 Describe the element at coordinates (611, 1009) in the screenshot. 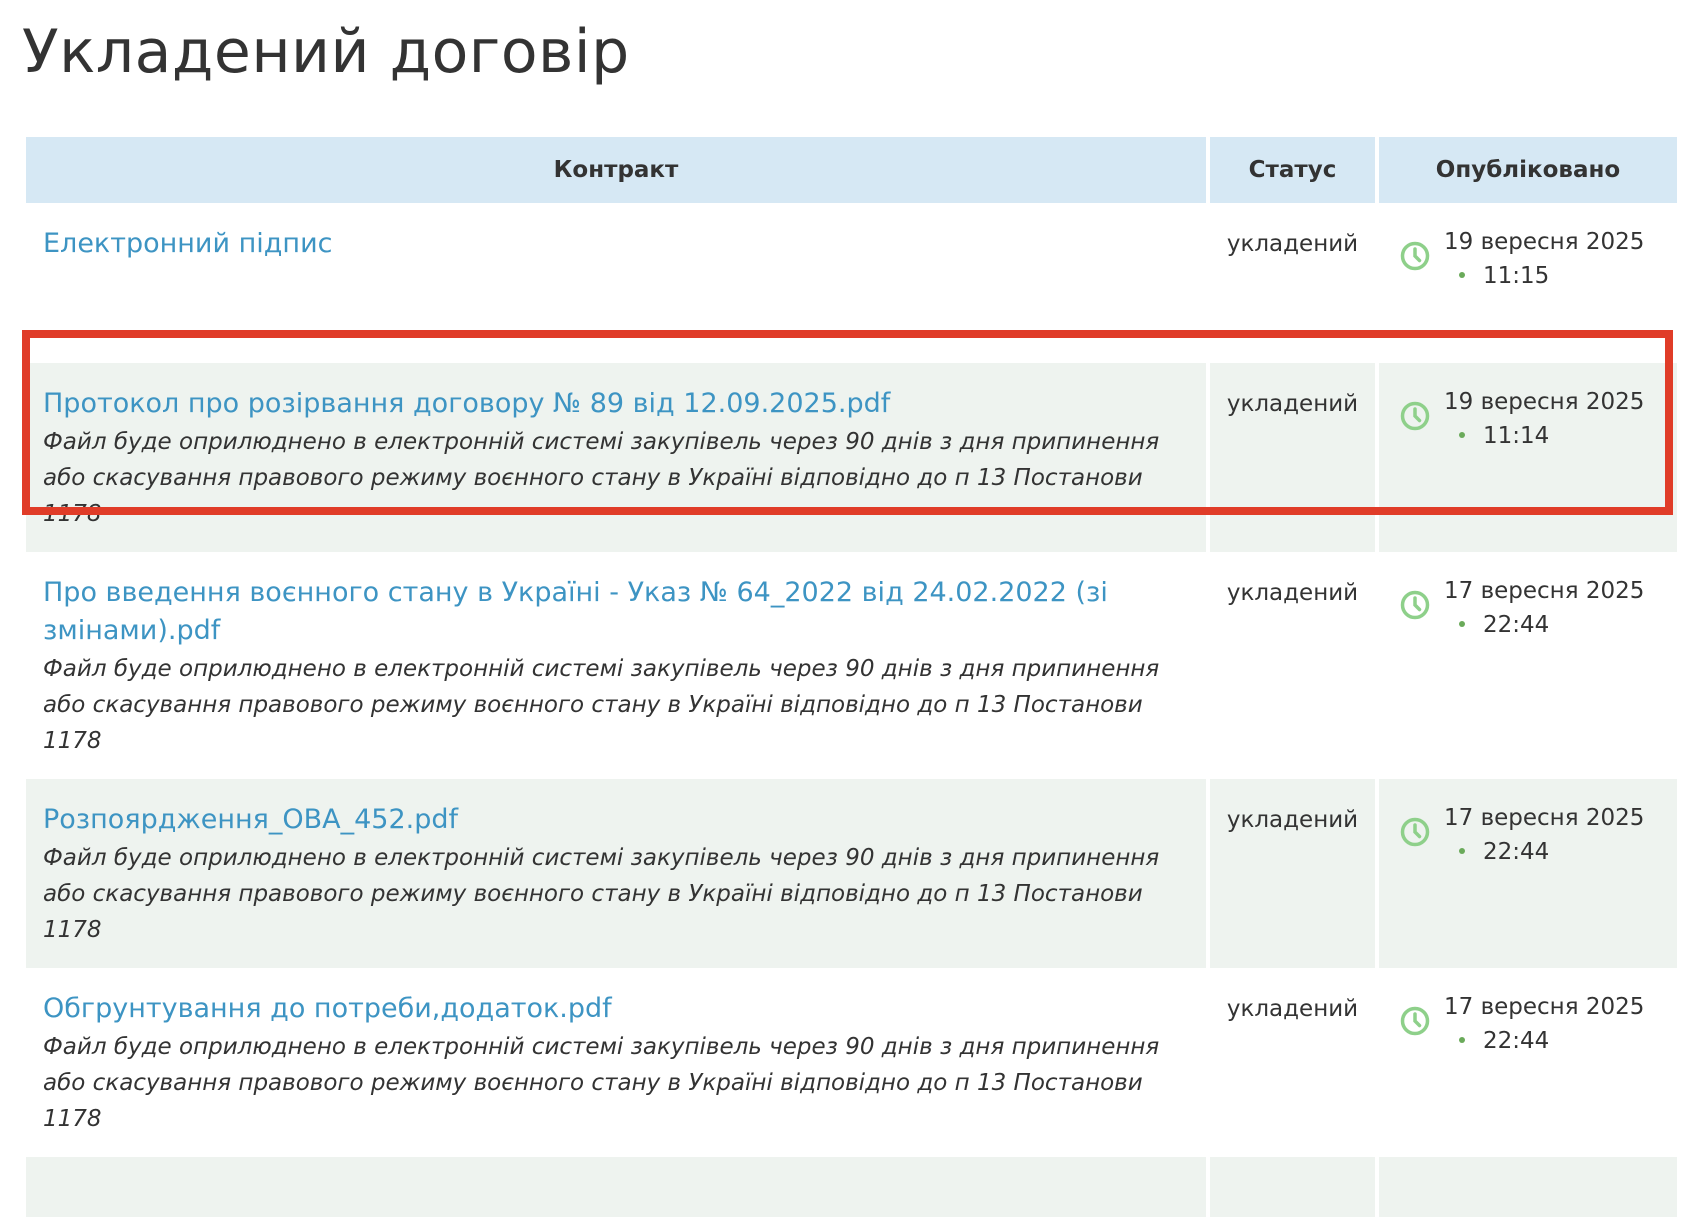

I see `document-link: Обгрунтування до потреби,додаток.pdf` at that location.